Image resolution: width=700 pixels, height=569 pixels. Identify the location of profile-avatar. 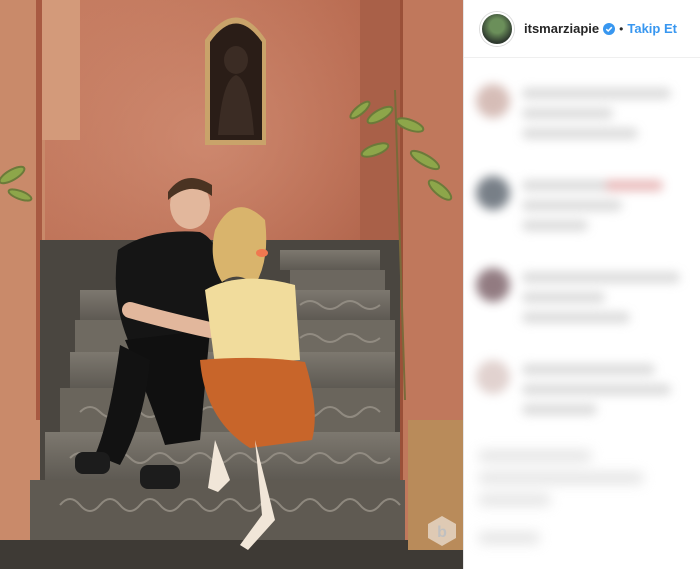
(497, 28).